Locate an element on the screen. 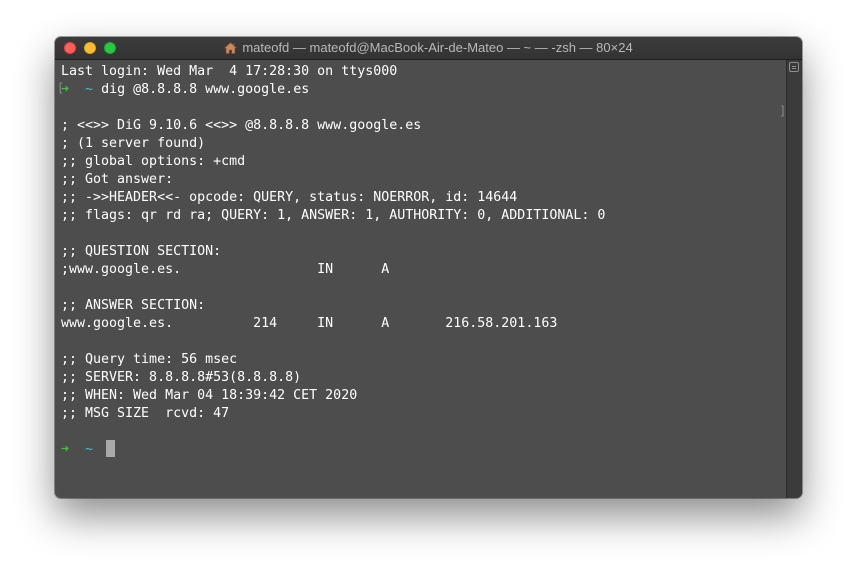  text-cursor is located at coordinates (110, 448).